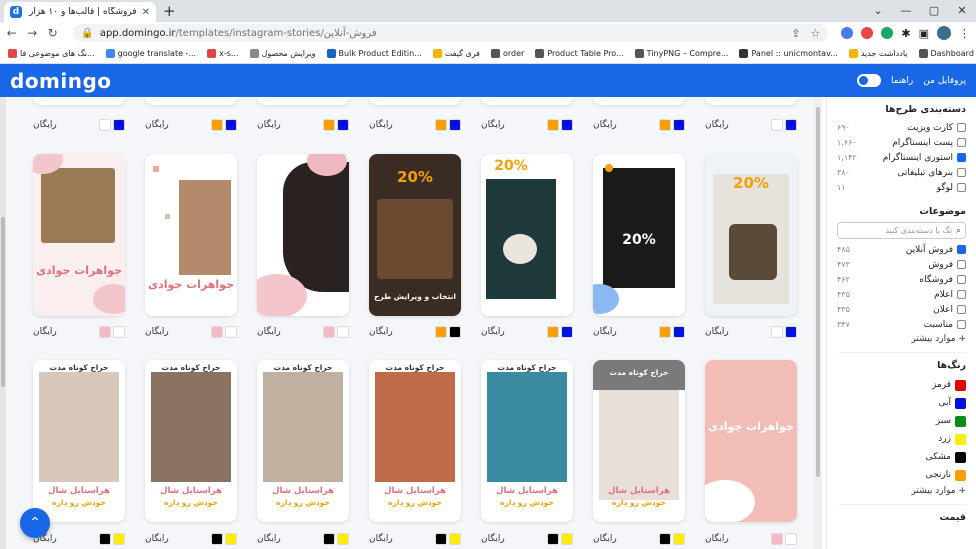 This screenshot has width=976, height=549. What do you see at coordinates (11, 33) in the screenshot?
I see `back-icon: ←` at bounding box center [11, 33].